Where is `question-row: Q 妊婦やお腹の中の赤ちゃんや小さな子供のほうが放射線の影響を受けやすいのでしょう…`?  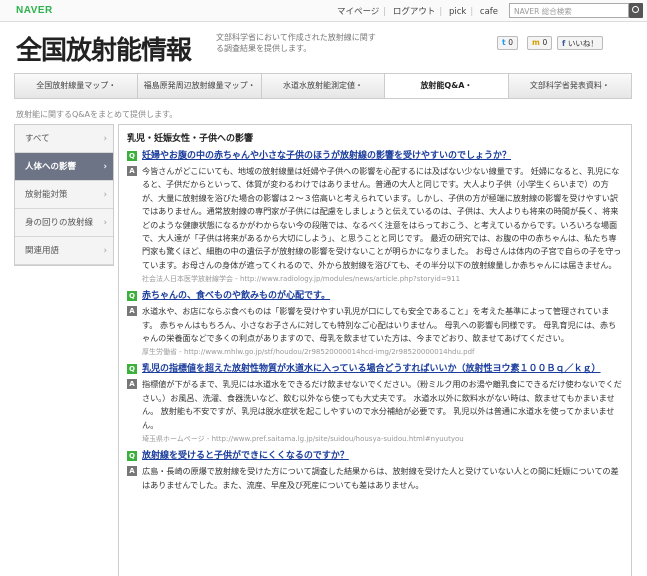 question-row: Q 妊婦やお腹の中の赤ちゃんや小さな子供のほうが放射線の影響を受けやすいのでしょう… is located at coordinates (375, 156).